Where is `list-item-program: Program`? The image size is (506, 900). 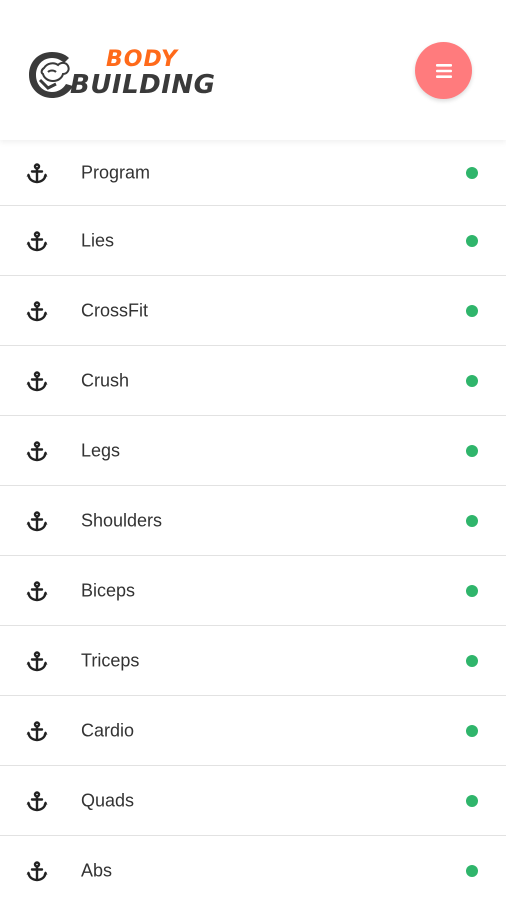
list-item-program: Program is located at coordinates (253, 173).